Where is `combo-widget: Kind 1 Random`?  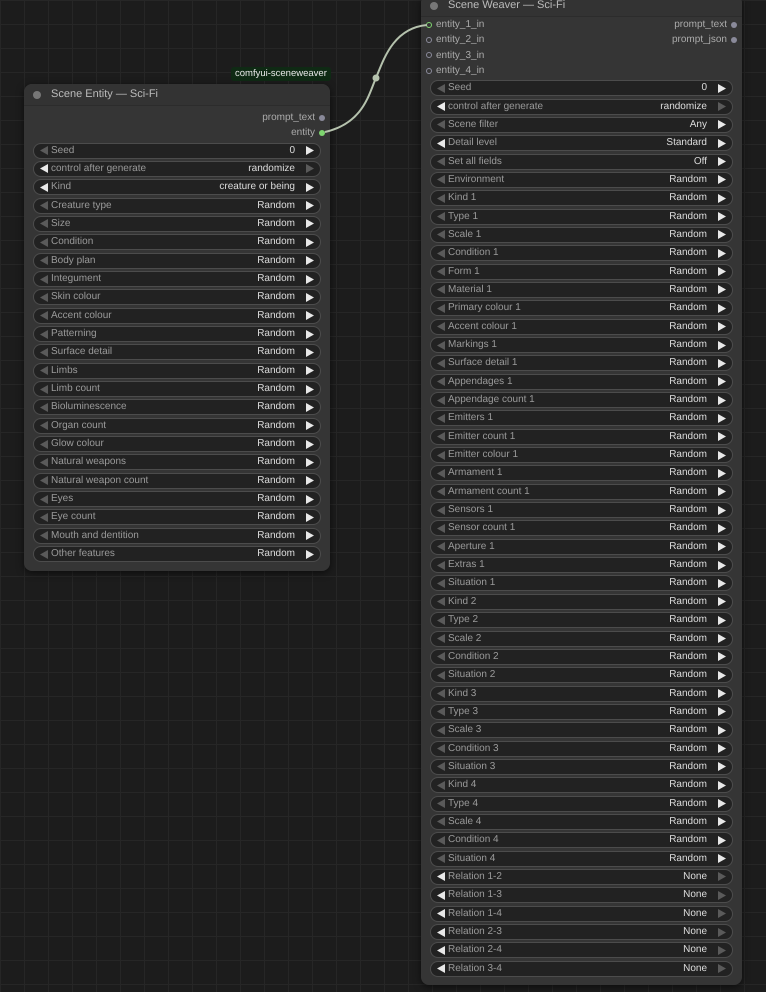
combo-widget: Kind 1 Random is located at coordinates (581, 198).